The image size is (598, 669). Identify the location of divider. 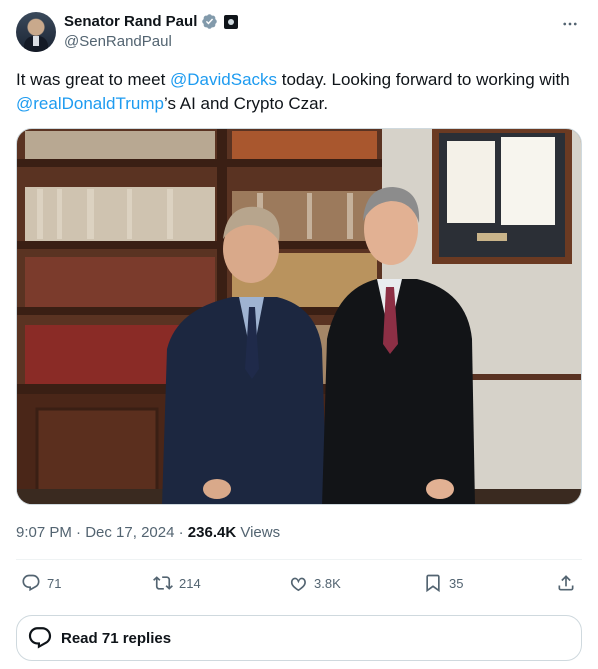
(299, 559).